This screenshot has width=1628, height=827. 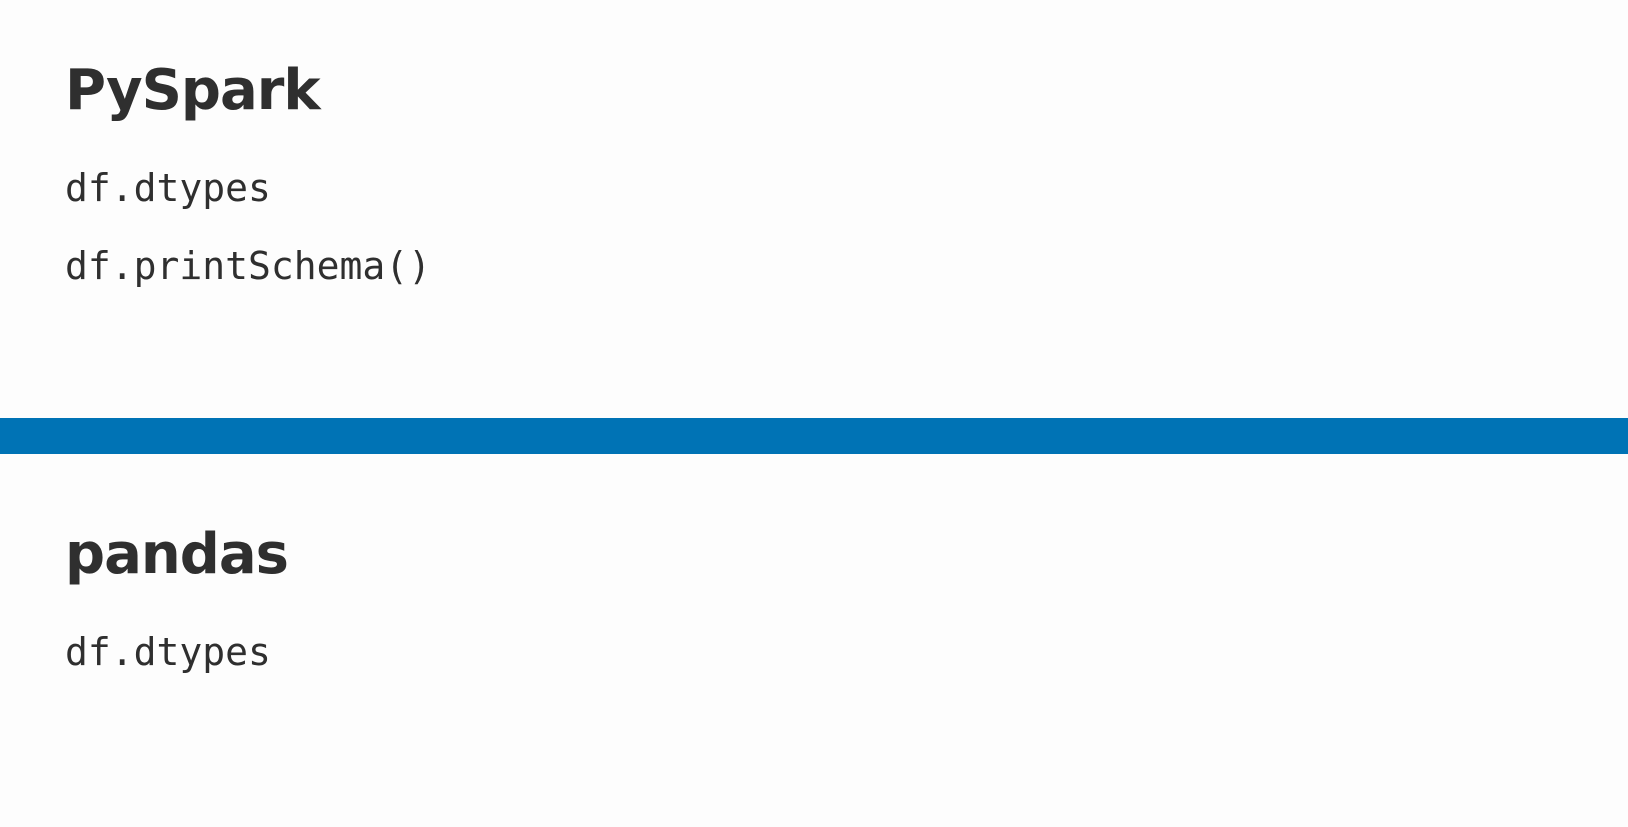 I want to click on pandas-code-line-dtypes: df.dtypes, so click(x=168, y=652).